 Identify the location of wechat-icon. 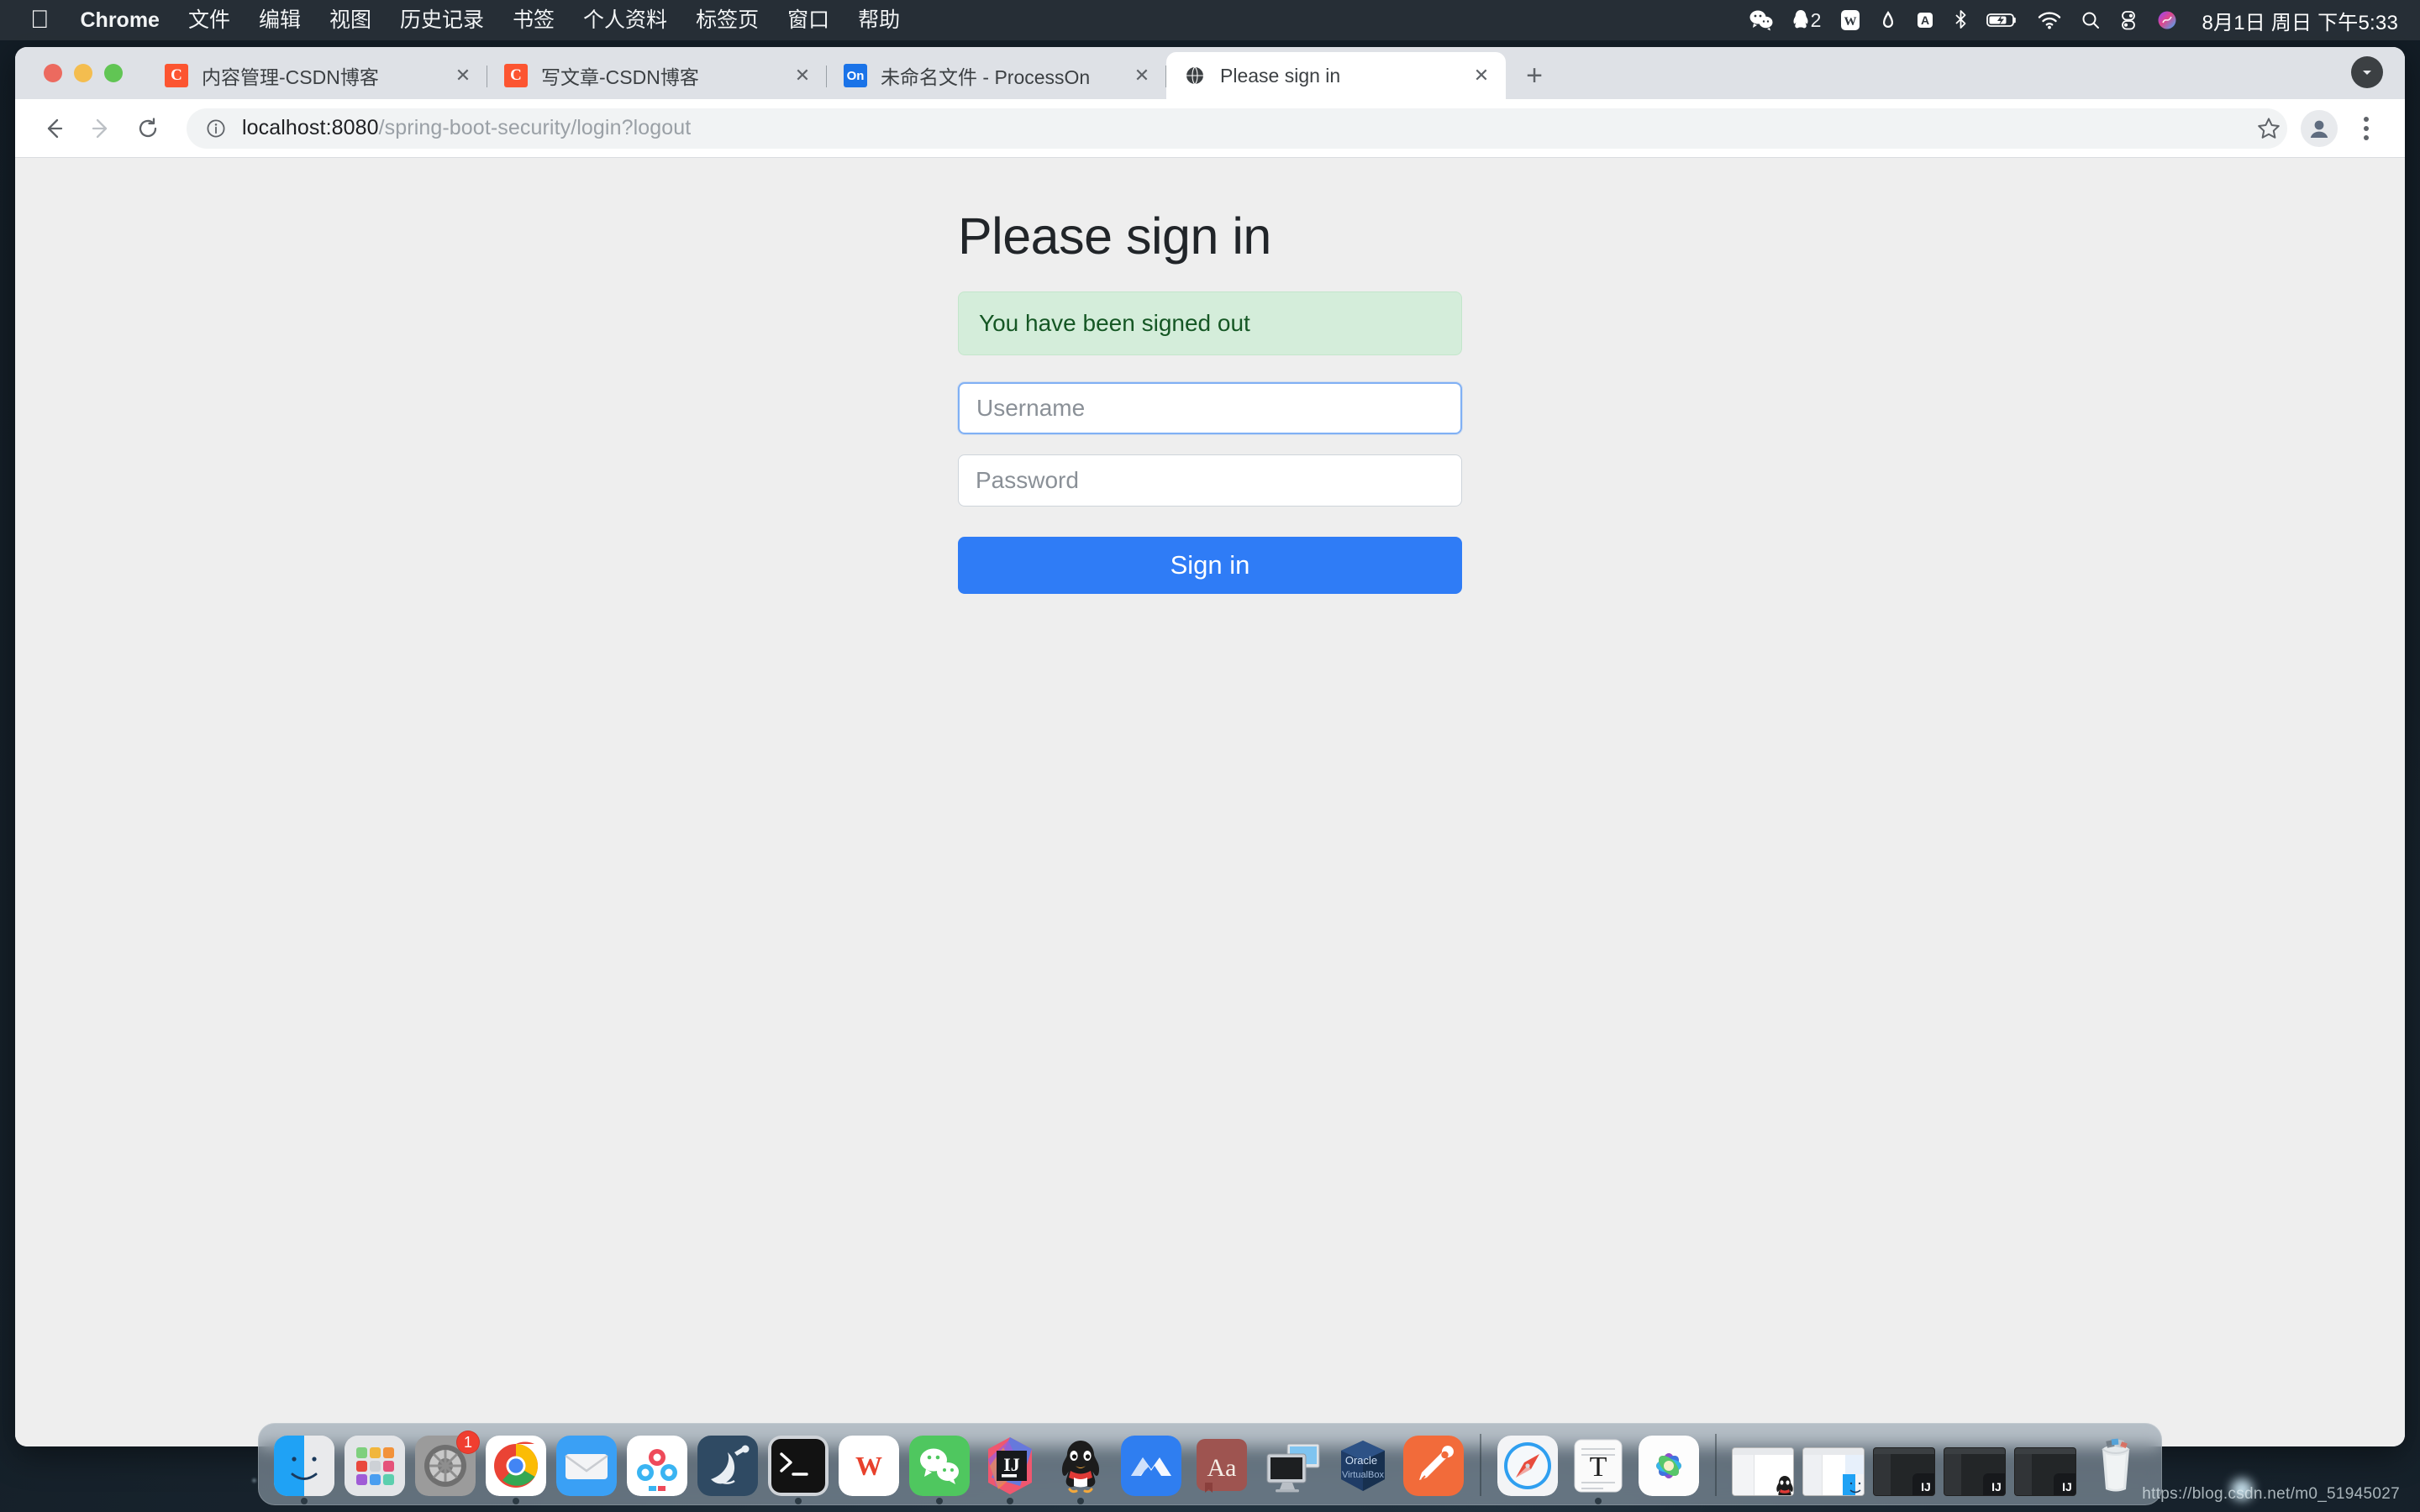
(1761, 20).